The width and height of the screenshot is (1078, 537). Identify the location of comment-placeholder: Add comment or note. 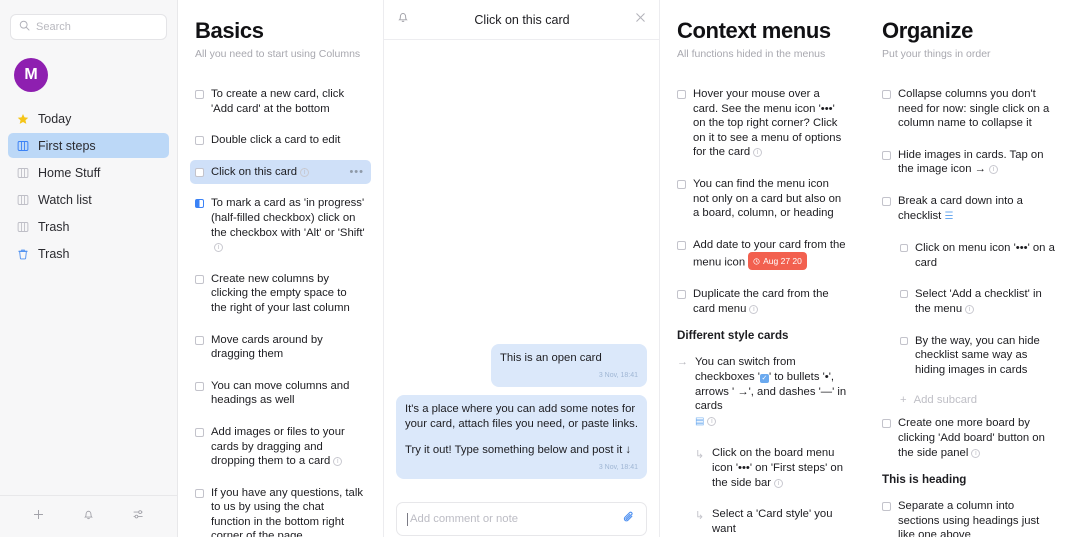
(464, 519).